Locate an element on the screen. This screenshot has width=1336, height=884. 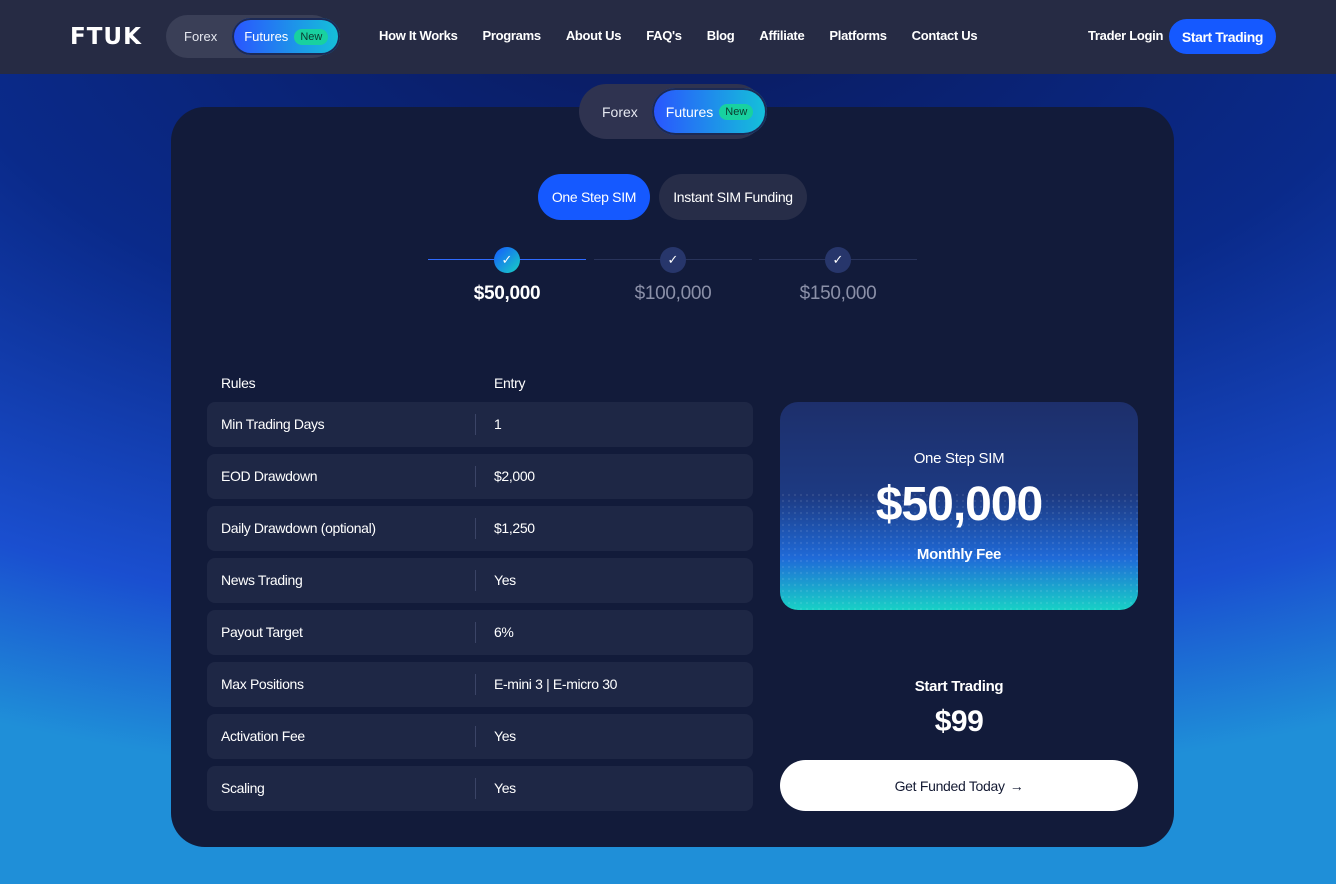
start-trading-price: $99 is located at coordinates (959, 721).